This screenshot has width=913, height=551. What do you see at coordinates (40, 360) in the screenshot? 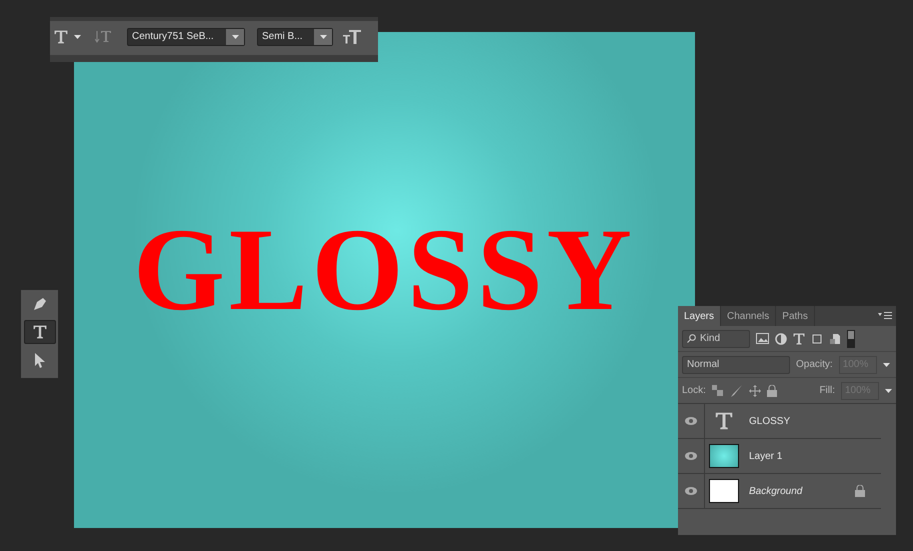
I see `arrow-cursor-icon` at bounding box center [40, 360].